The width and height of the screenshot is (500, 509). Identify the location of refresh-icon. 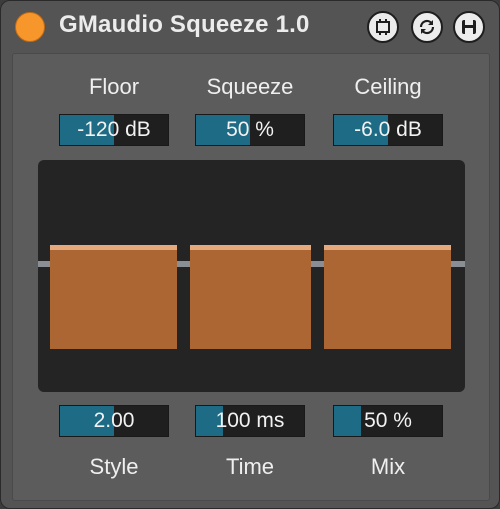
(427, 27).